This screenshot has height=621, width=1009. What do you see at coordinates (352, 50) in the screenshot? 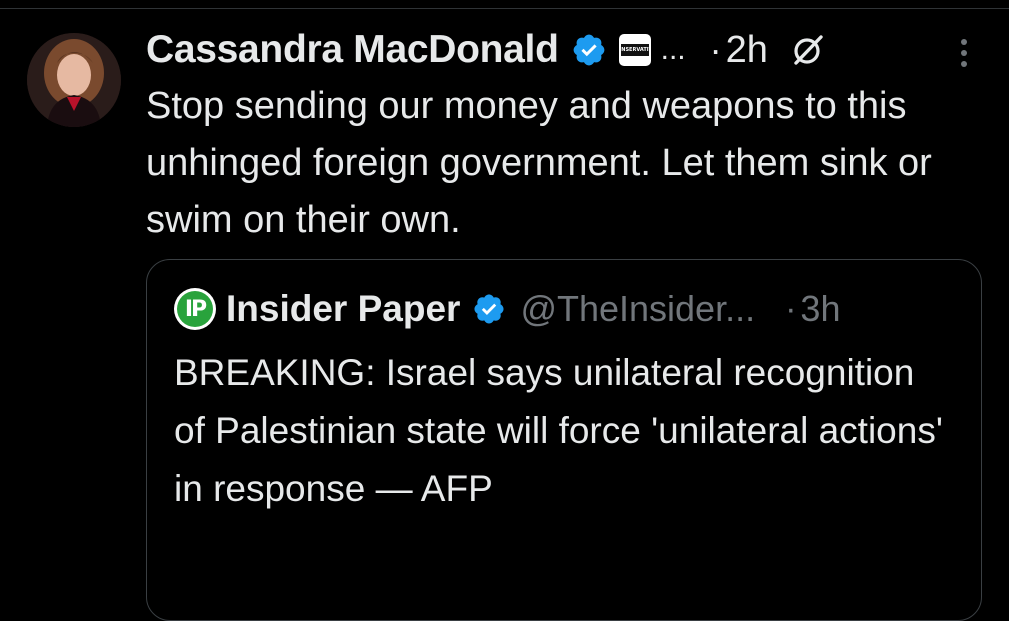
I see `author-name: Cassandra MacDonald` at bounding box center [352, 50].